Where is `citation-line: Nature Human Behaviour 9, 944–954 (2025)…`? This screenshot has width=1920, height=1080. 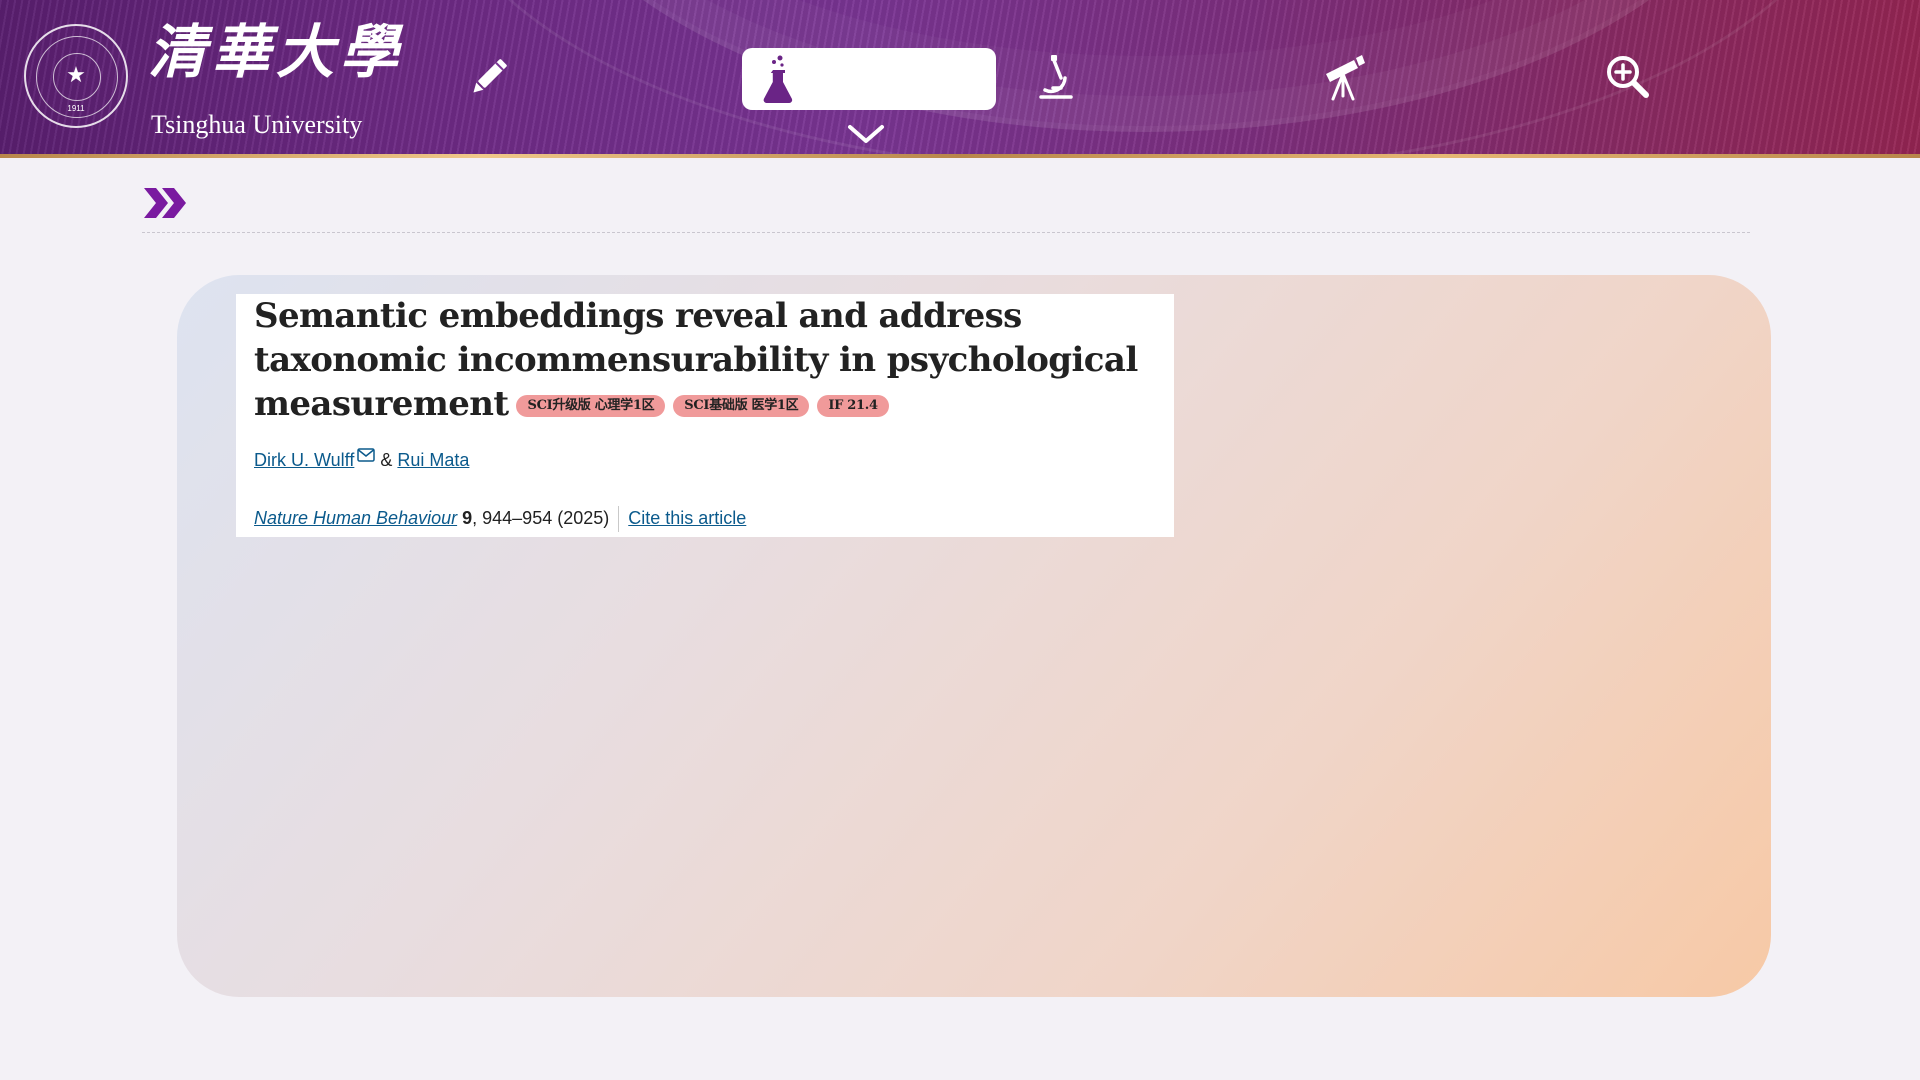
citation-line: Nature Human Behaviour 9, 944–954 (2025)… is located at coordinates (500, 519).